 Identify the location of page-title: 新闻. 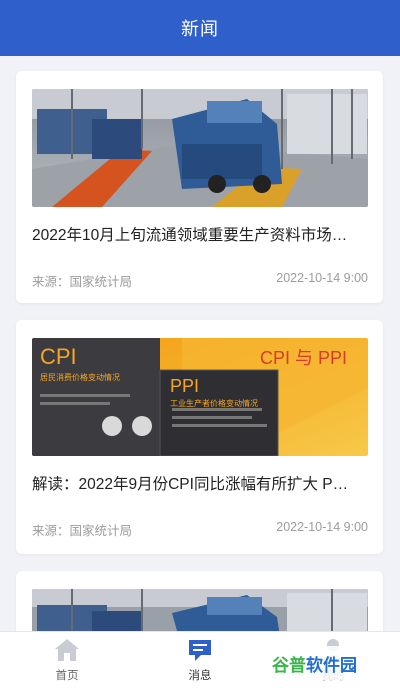
(200, 29).